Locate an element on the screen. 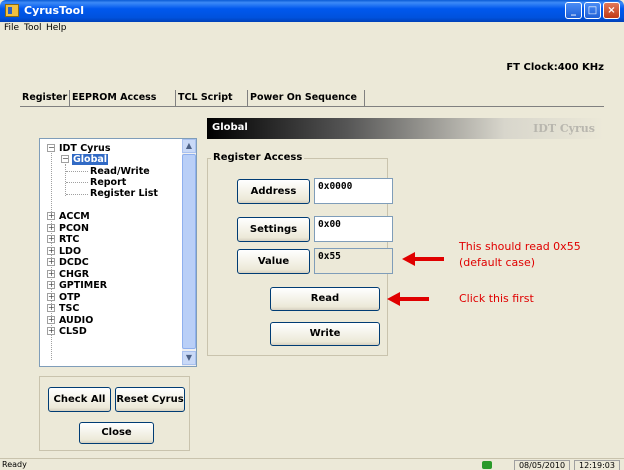 The height and width of the screenshot is (470, 624). tab-register: Register is located at coordinates (45, 98).